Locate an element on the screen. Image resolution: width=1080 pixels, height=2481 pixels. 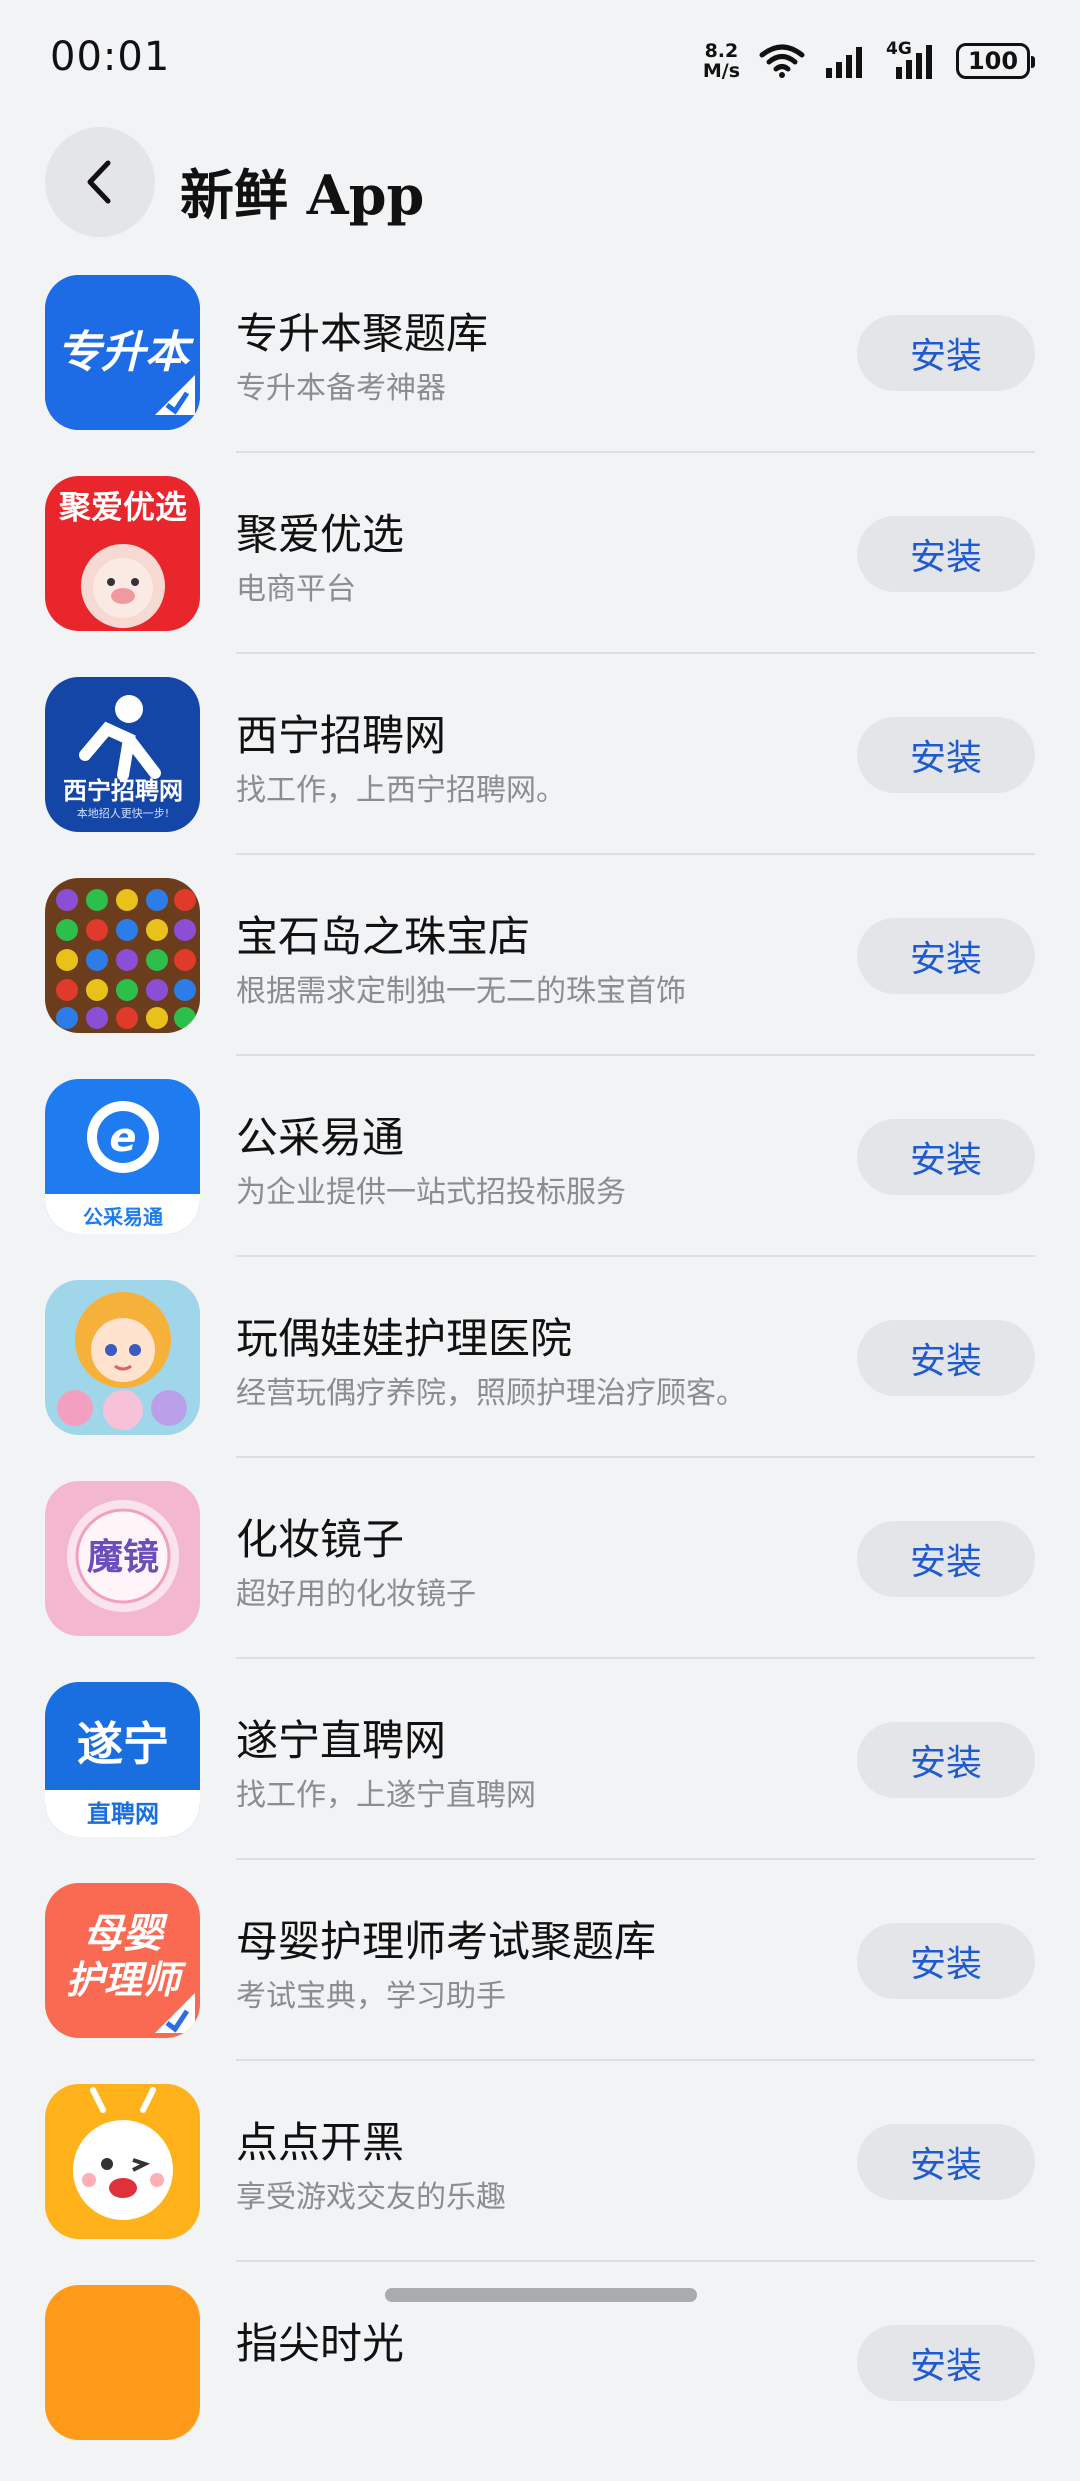
app-icon: e 公采易通 is located at coordinates (122, 1156).